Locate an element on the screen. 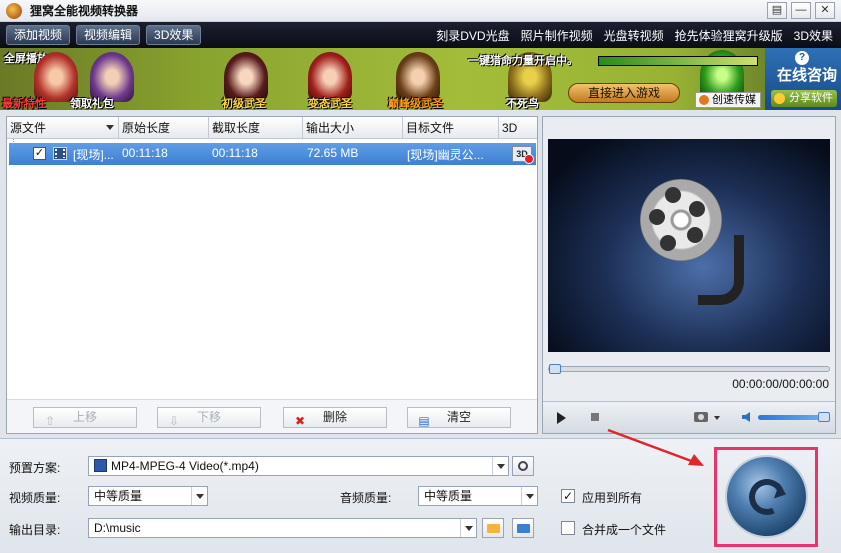 This screenshot has height=553, width=841. audio-quality-label: 音频质量: is located at coordinates (366, 498).